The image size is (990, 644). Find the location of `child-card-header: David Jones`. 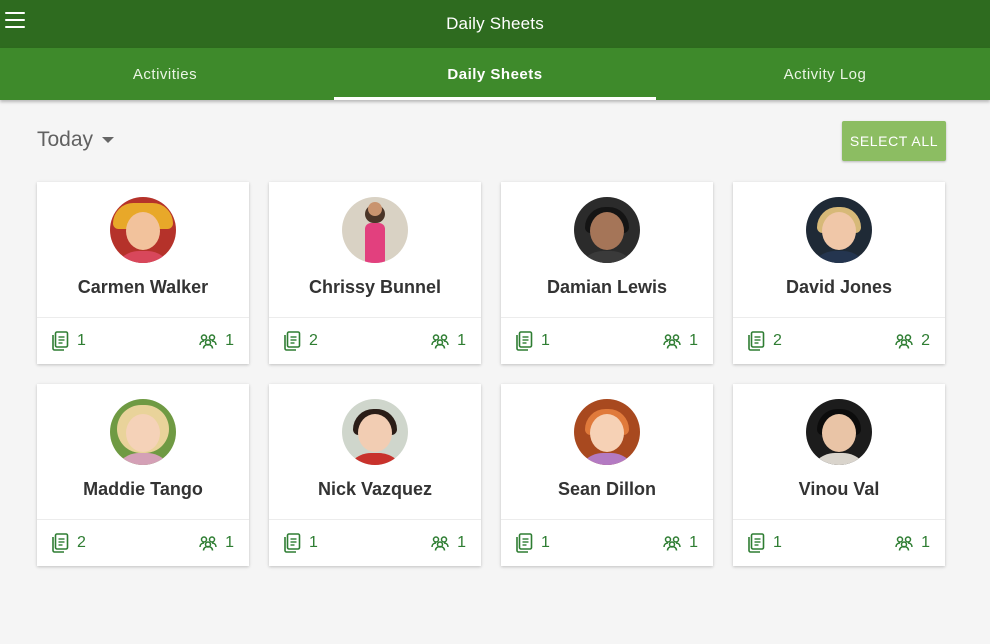

child-card-header: David Jones is located at coordinates (839, 250).